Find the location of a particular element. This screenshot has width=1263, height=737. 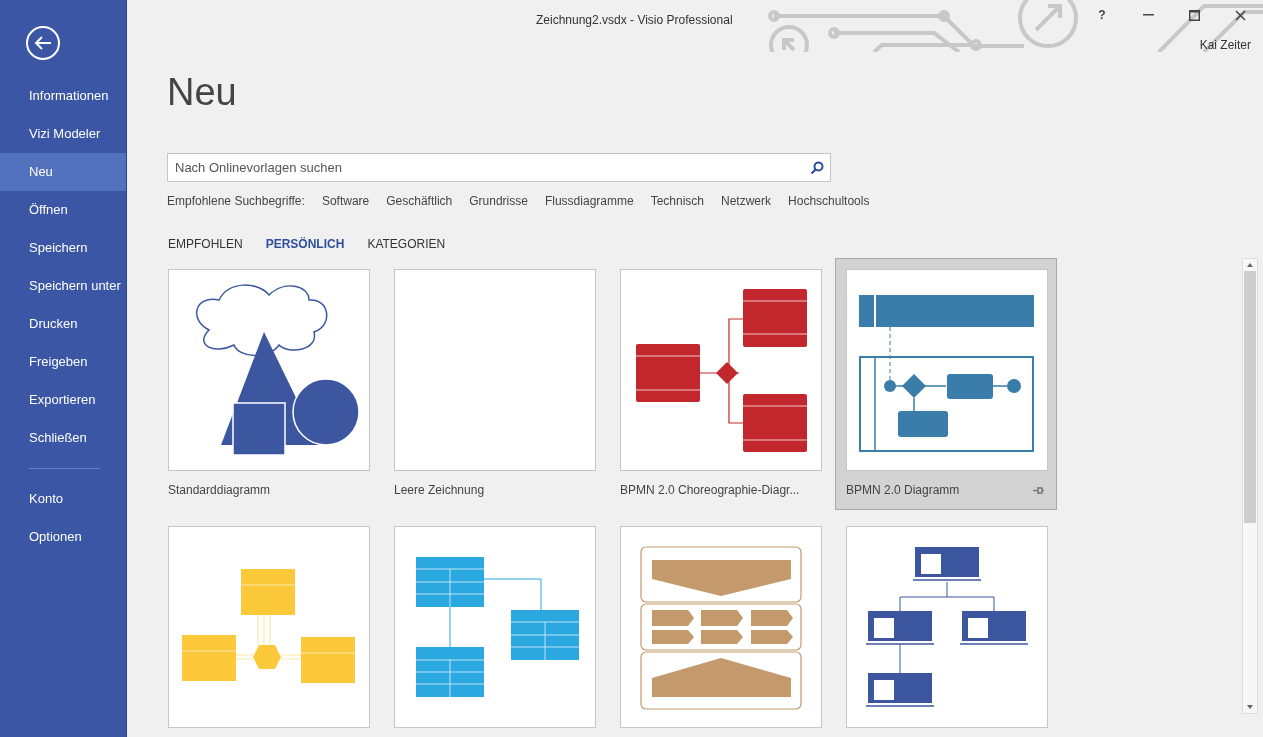

back-arrow-icon is located at coordinates (43, 43).